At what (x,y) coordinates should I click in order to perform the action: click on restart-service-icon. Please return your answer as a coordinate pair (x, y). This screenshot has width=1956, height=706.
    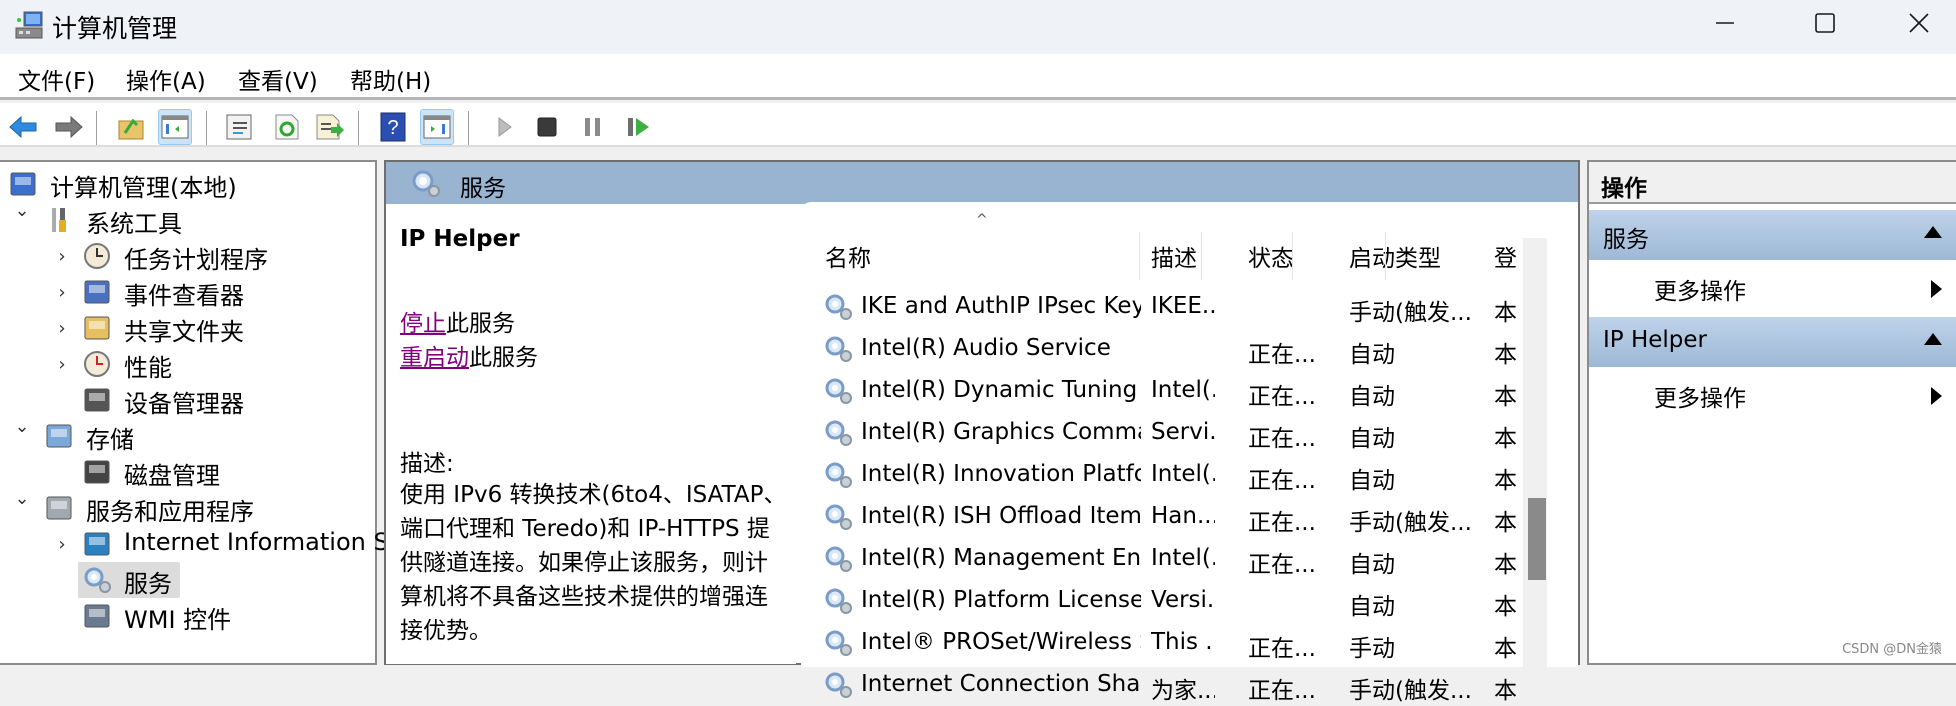
    Looking at the image, I should click on (638, 127).